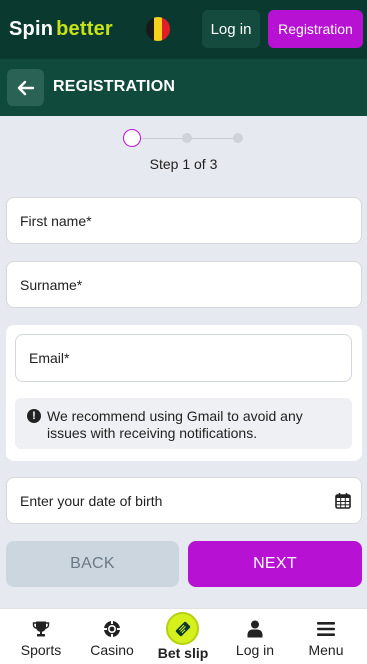 Image resolution: width=367 pixels, height=664 pixels. Describe the element at coordinates (275, 564) in the screenshot. I see `next-step-button: NEXT` at that location.